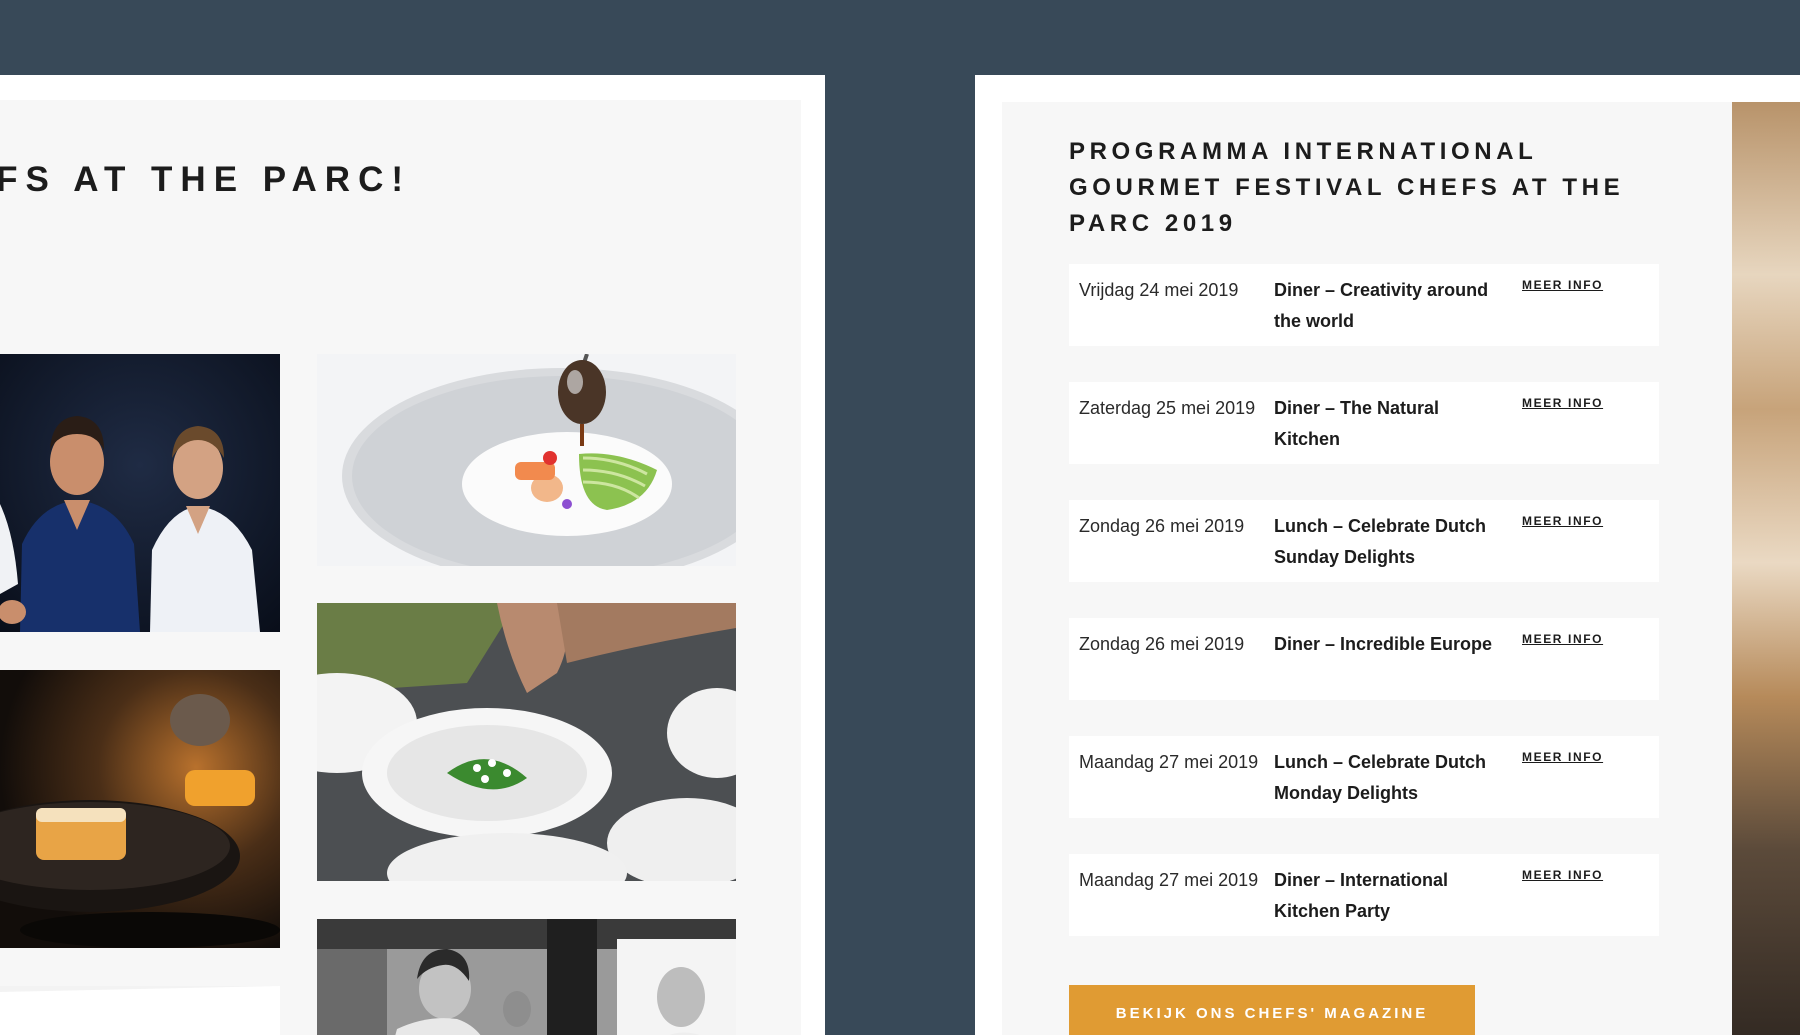 This screenshot has height=1035, width=1800. I want to click on background-food-photo, so click(1766, 568).